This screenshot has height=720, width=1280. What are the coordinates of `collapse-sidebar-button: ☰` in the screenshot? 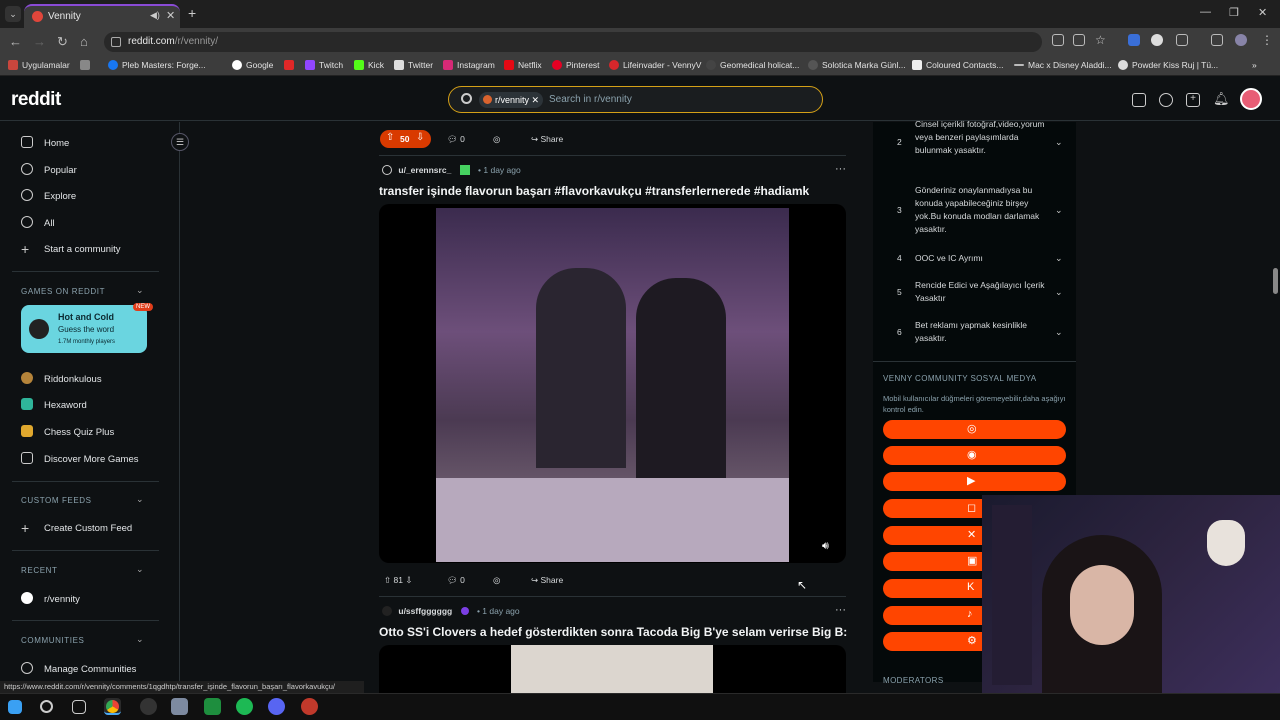 It's located at (180, 142).